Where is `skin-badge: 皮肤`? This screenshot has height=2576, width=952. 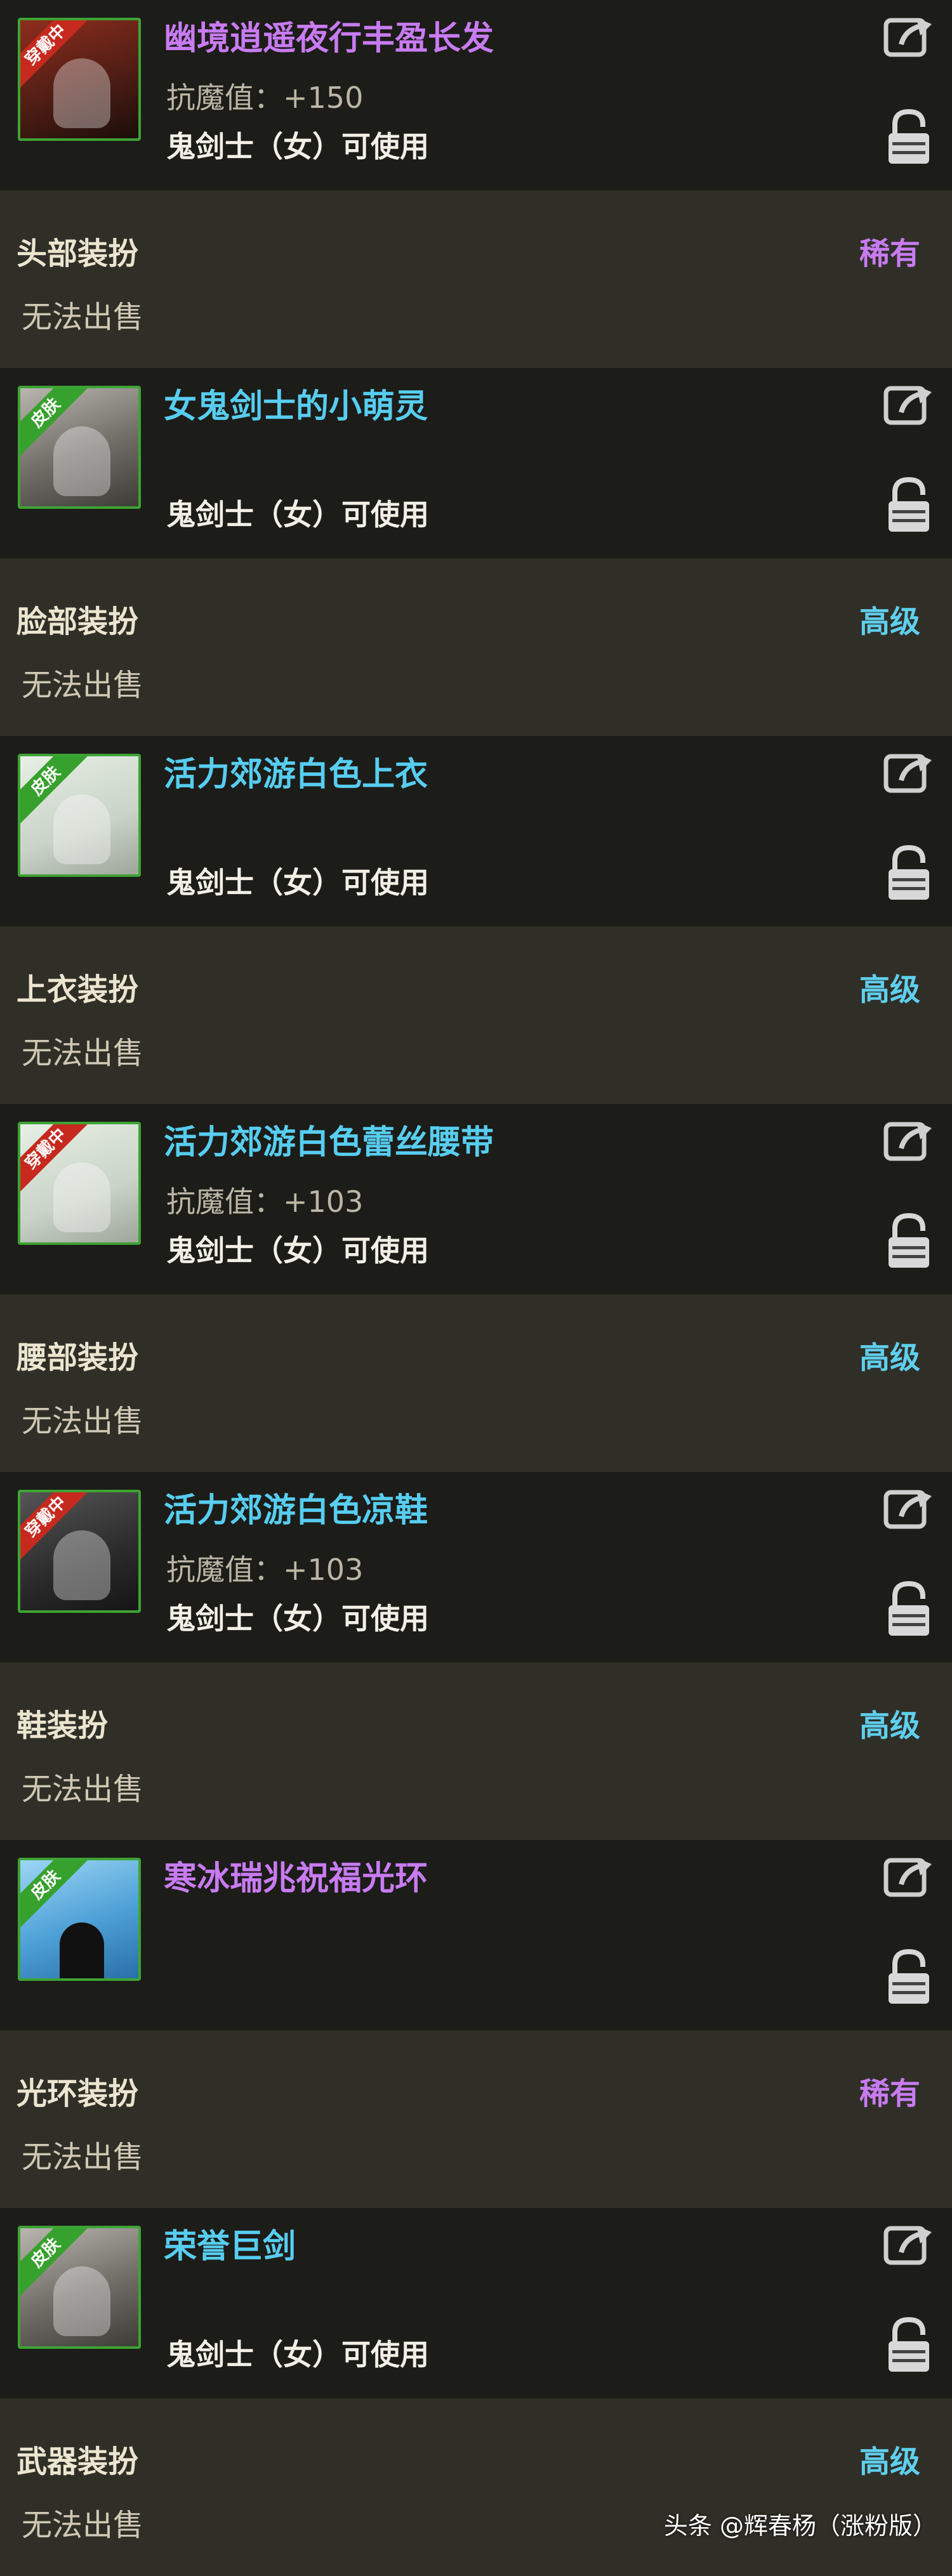 skin-badge: 皮肤 is located at coordinates (56, 1895).